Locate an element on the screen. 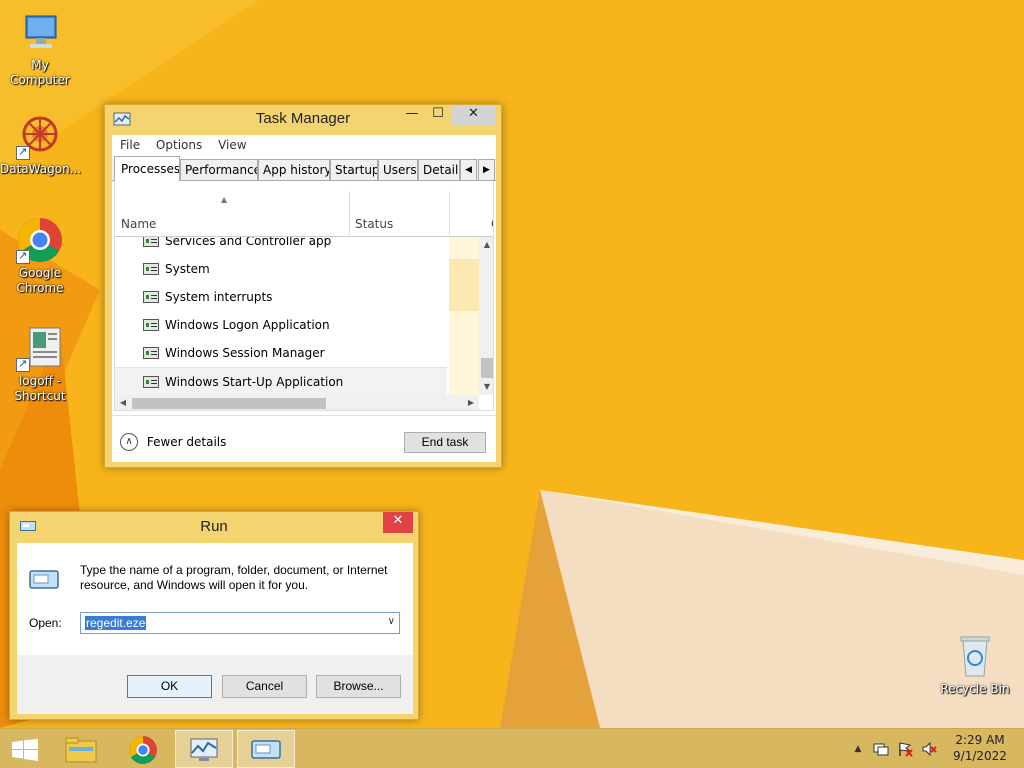 Image resolution: width=1024 pixels, height=768 pixels. scroll-right-button: ▶ is located at coordinates (471, 402).